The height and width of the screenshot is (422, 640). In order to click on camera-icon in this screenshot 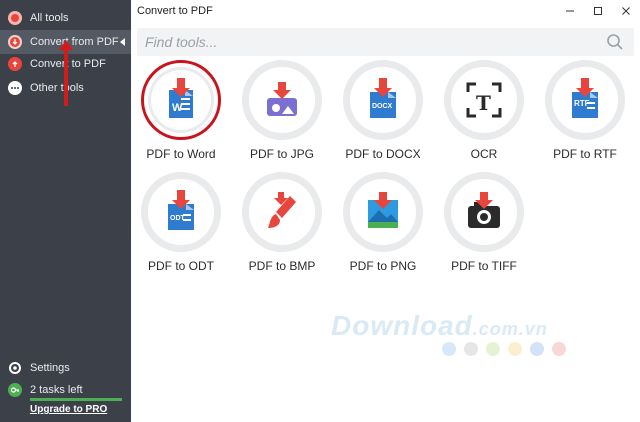, I will do `click(484, 210)`.